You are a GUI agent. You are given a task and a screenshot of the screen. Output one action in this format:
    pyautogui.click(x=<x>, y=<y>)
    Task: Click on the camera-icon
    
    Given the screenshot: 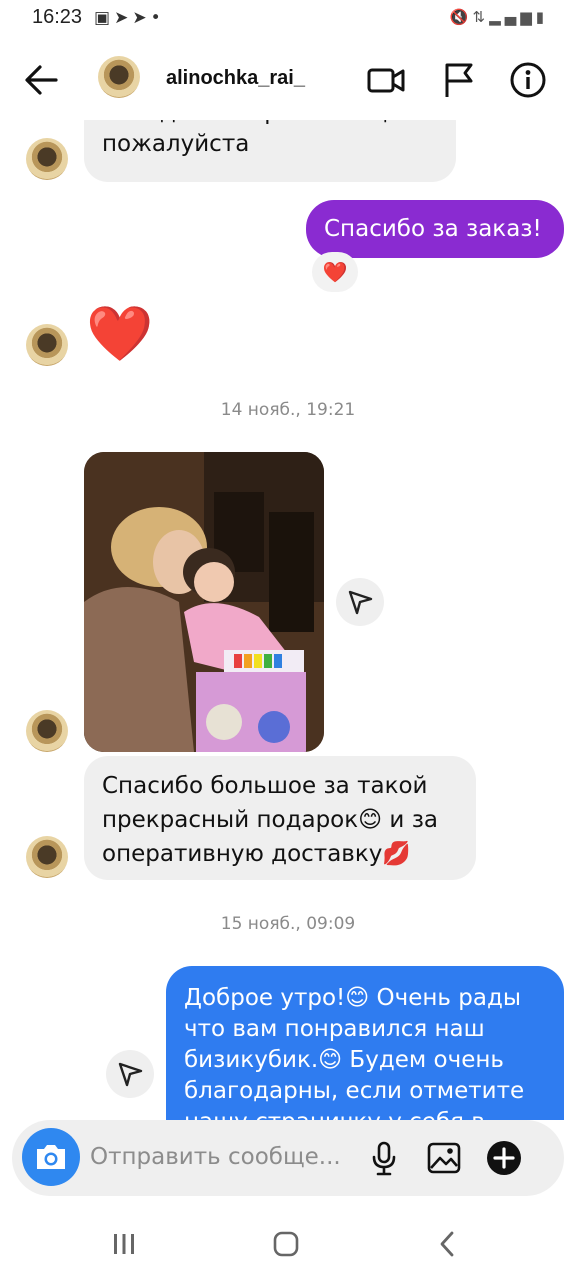 What is the action you would take?
    pyautogui.click(x=51, y=1157)
    